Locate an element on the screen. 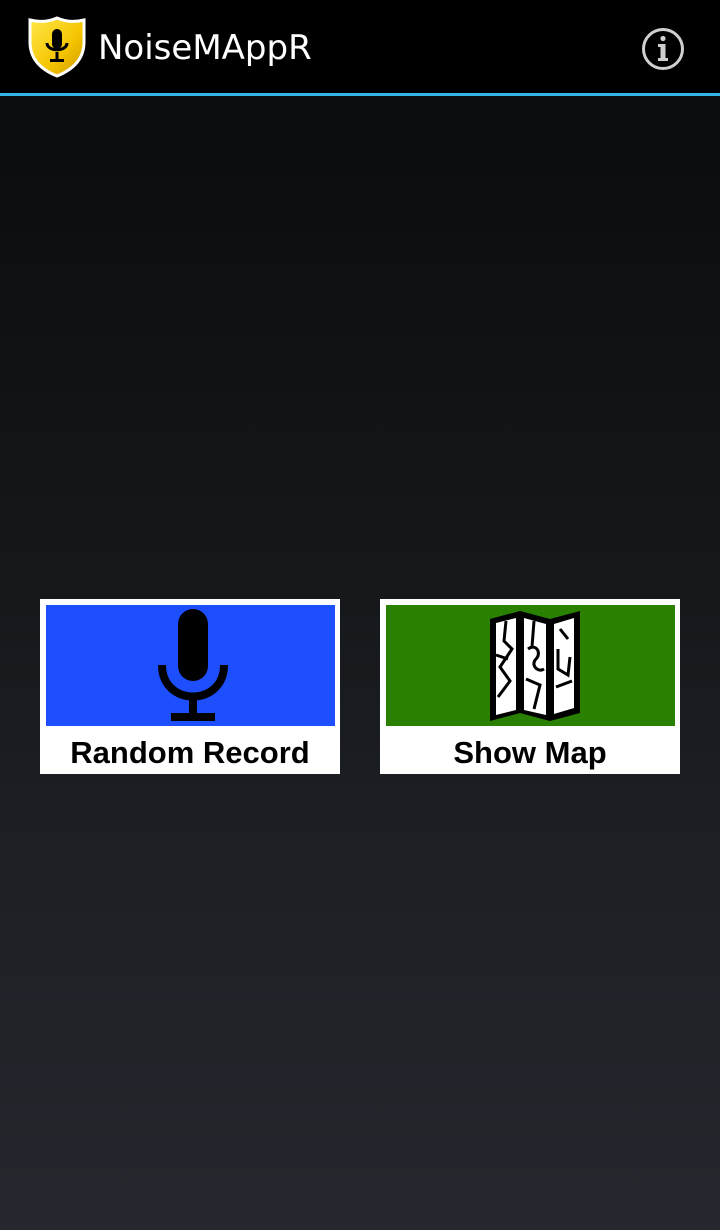 The height and width of the screenshot is (1230, 720). show-map-image is located at coordinates (530, 665).